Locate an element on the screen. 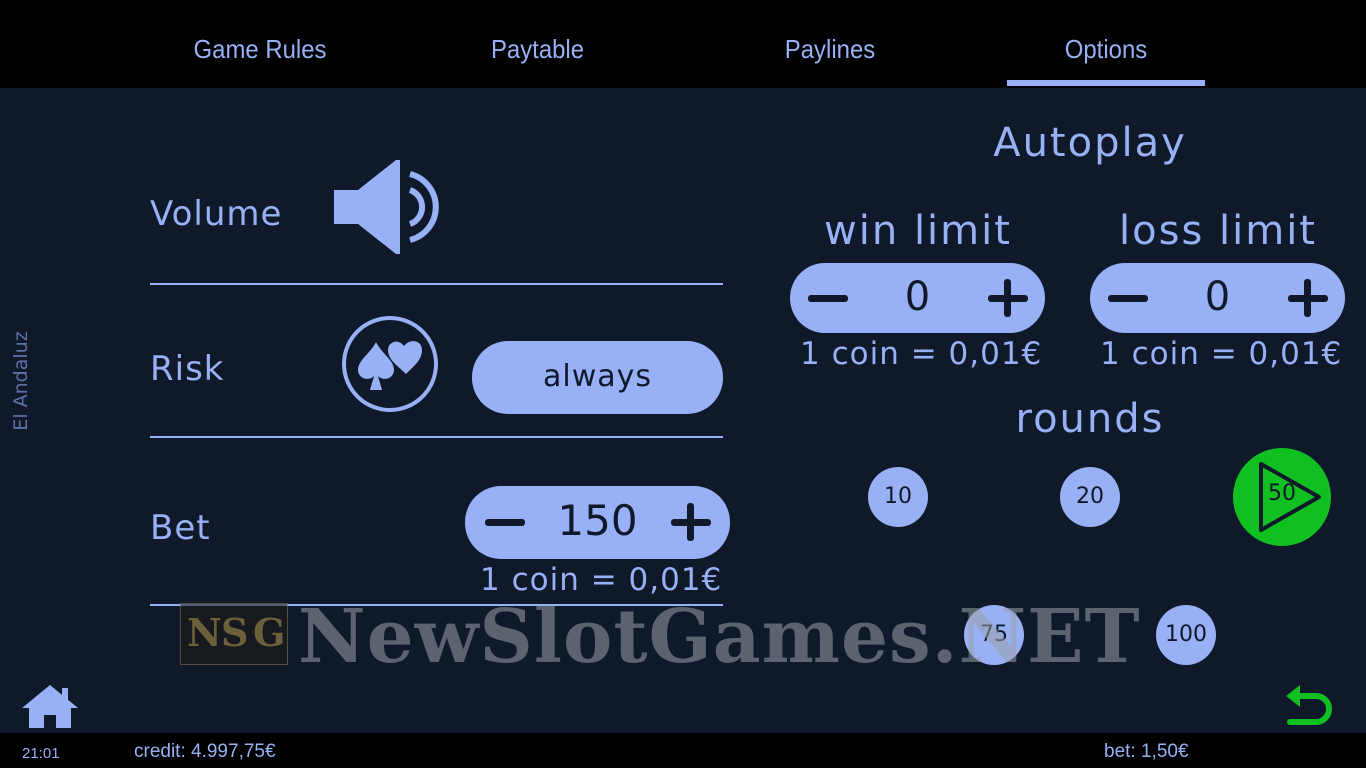 Image resolution: width=1366 pixels, height=768 pixels. top-nav: Game Rules Paytable Paylines Options is located at coordinates (683, 44).